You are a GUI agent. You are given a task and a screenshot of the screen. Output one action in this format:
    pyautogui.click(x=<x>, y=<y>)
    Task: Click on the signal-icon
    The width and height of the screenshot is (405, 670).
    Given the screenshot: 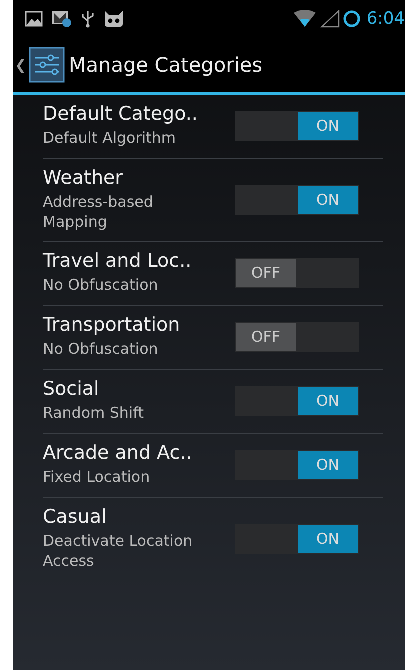 What is the action you would take?
    pyautogui.click(x=330, y=19)
    